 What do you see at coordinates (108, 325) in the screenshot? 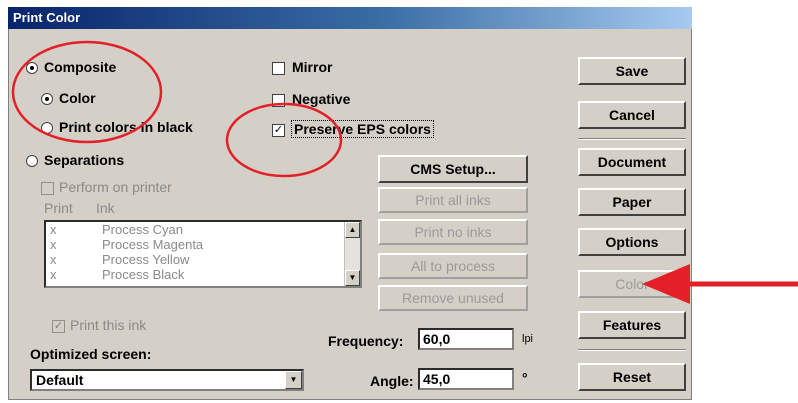
I see `print-this-ink-label: Print this ink` at bounding box center [108, 325].